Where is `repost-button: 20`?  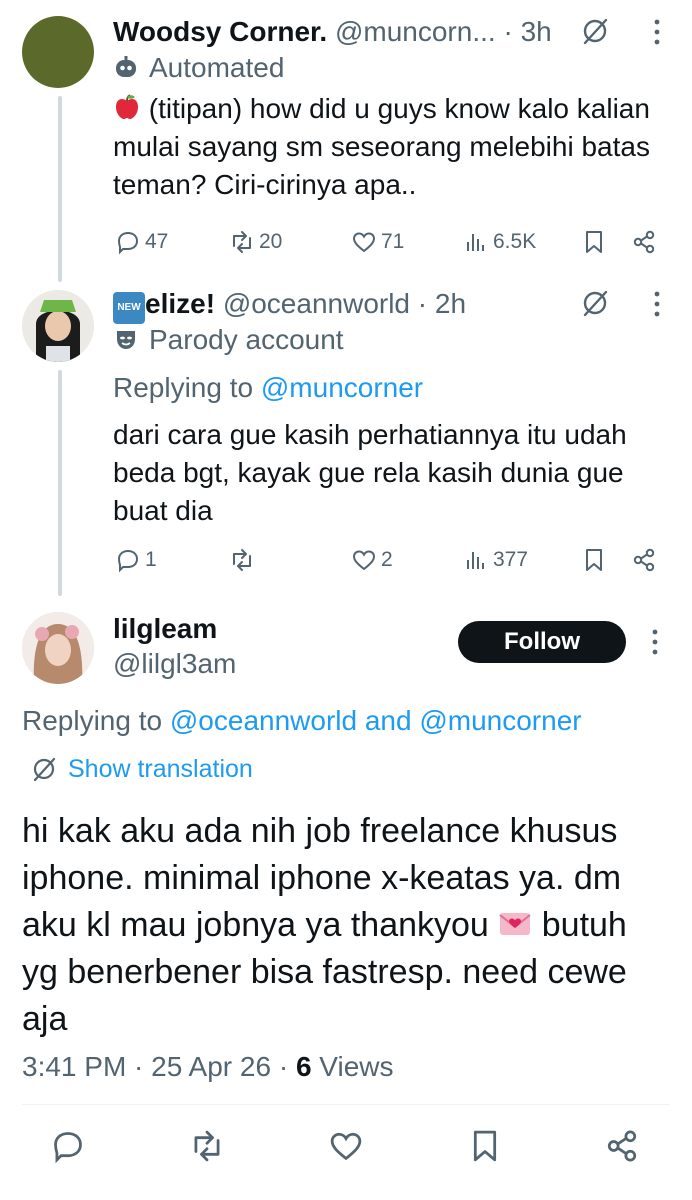
repost-button: 20 is located at coordinates (255, 242).